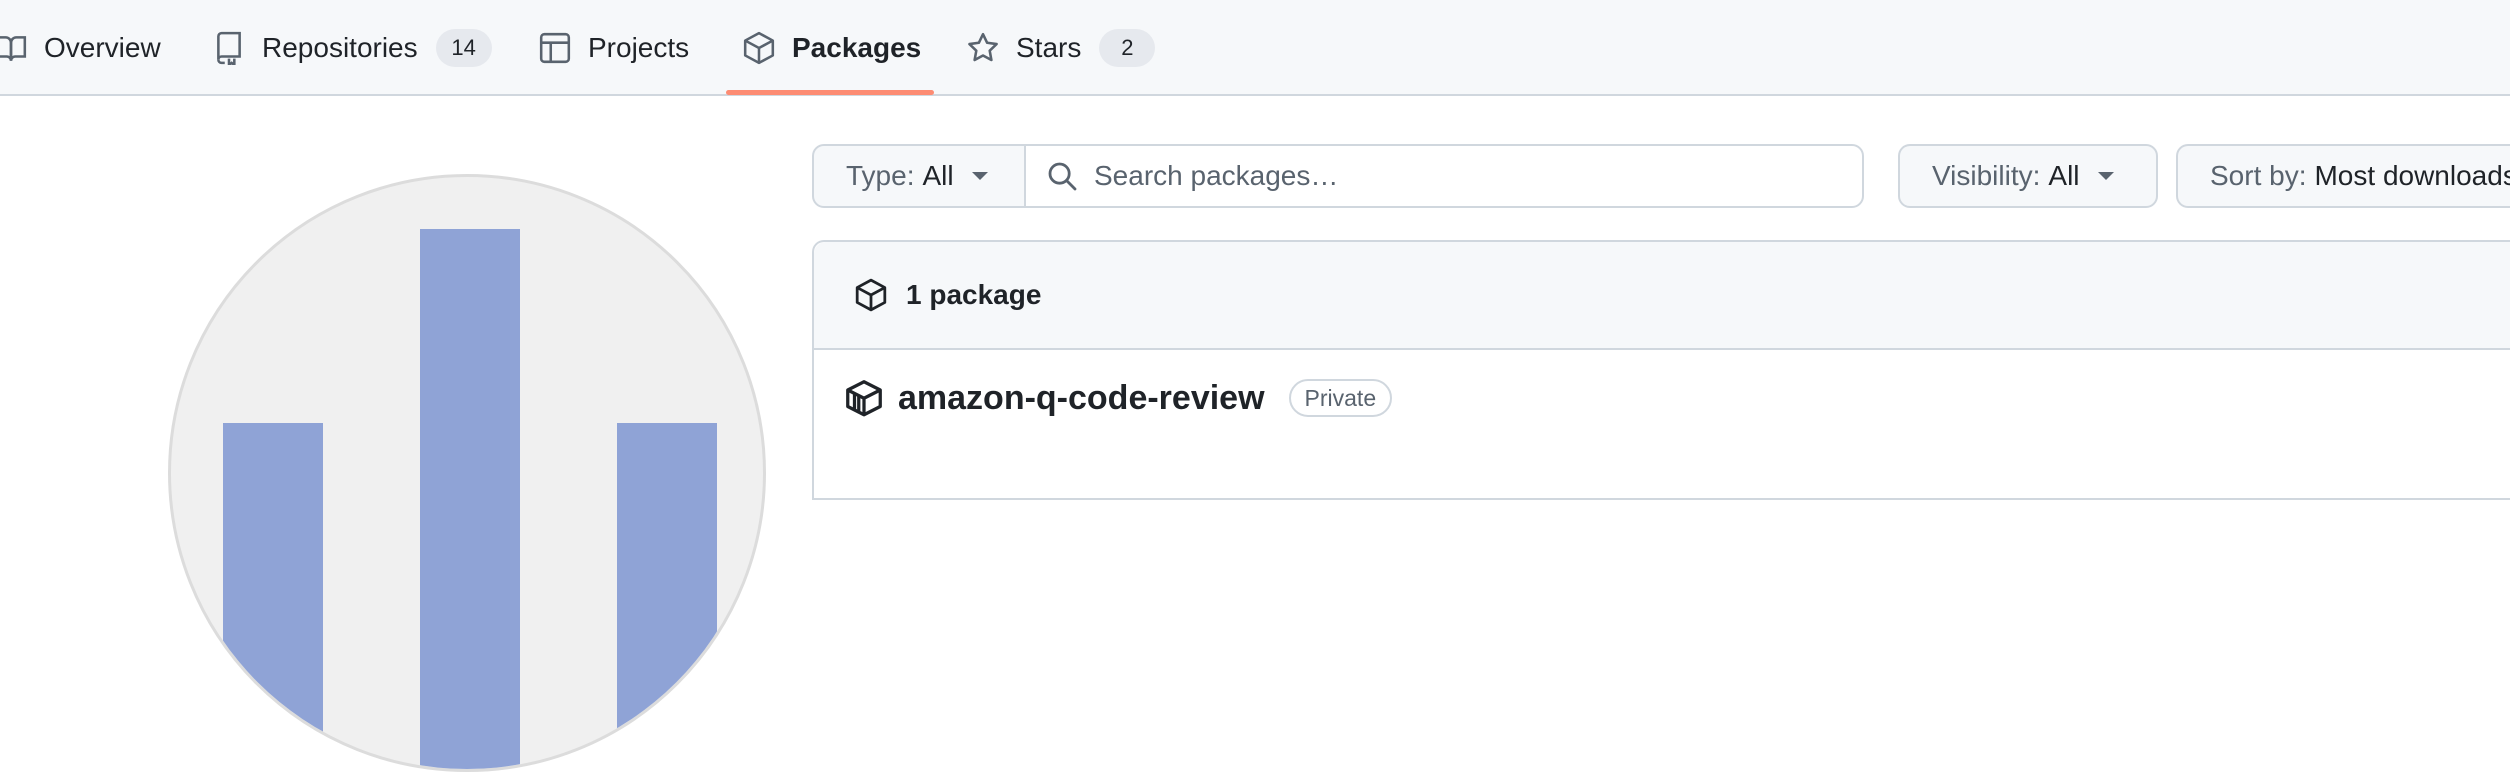  I want to click on tab-overview: Overview, so click(80, 48).